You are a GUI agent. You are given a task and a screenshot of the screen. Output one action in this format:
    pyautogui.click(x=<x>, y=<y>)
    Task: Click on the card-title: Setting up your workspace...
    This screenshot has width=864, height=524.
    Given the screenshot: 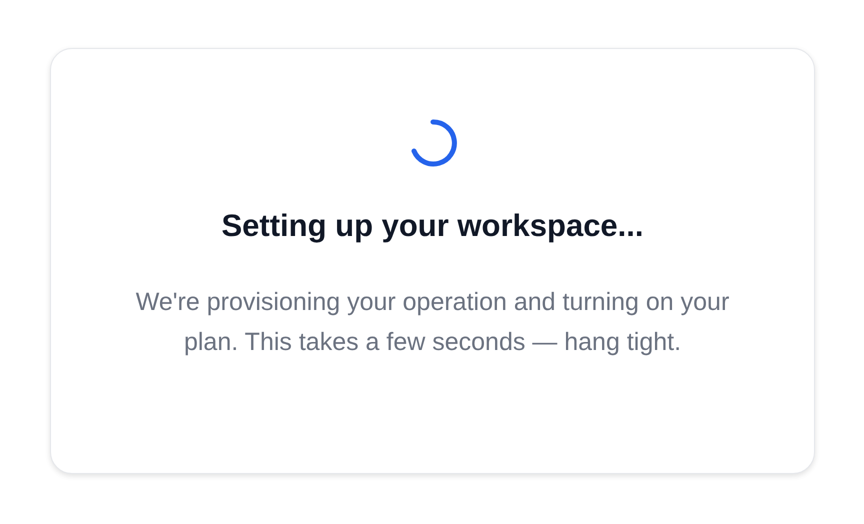 What is the action you would take?
    pyautogui.click(x=432, y=226)
    